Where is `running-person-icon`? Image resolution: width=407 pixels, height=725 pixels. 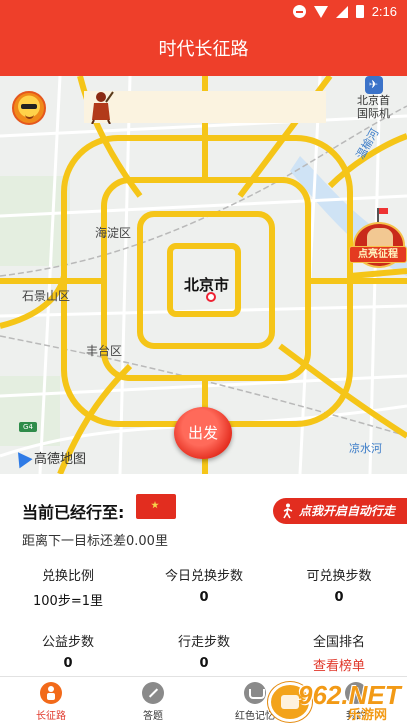 running-person-icon is located at coordinates (51, 693).